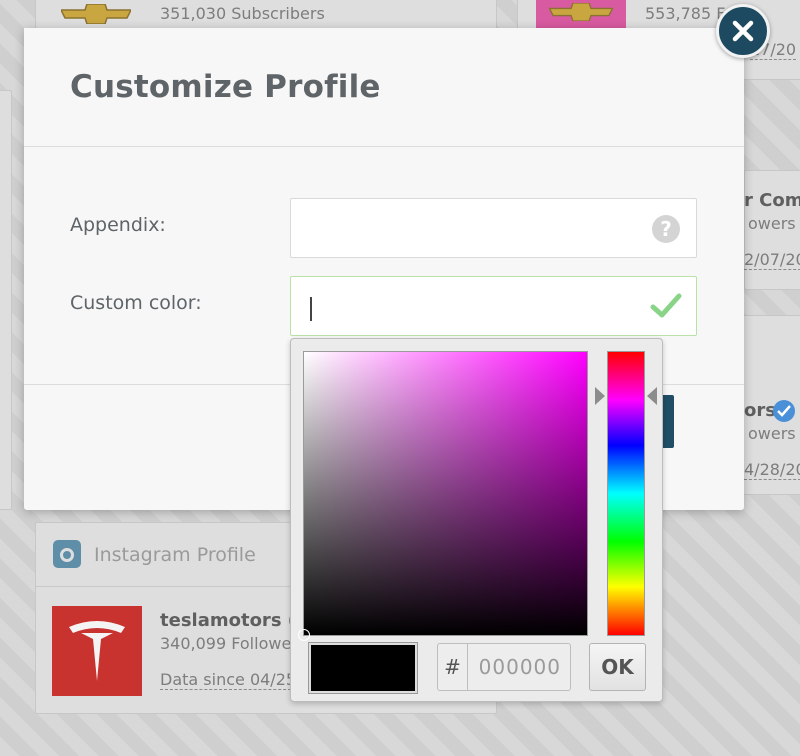 This screenshot has height=756, width=800. Describe the element at coordinates (311, 309) in the screenshot. I see `text-caret` at that location.